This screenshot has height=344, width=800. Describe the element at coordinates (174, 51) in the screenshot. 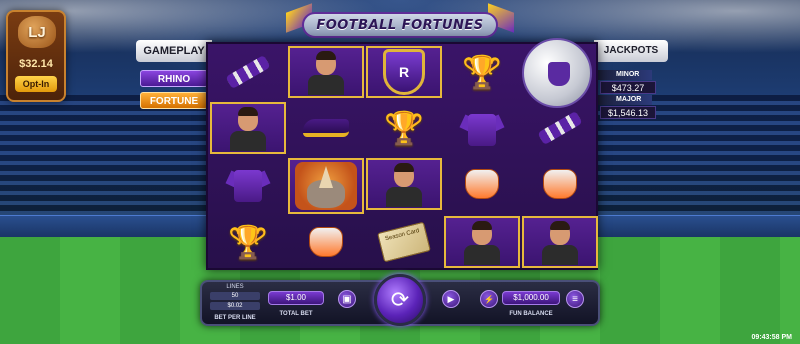

I see `gameplay-header: GAMEPLAY` at that location.